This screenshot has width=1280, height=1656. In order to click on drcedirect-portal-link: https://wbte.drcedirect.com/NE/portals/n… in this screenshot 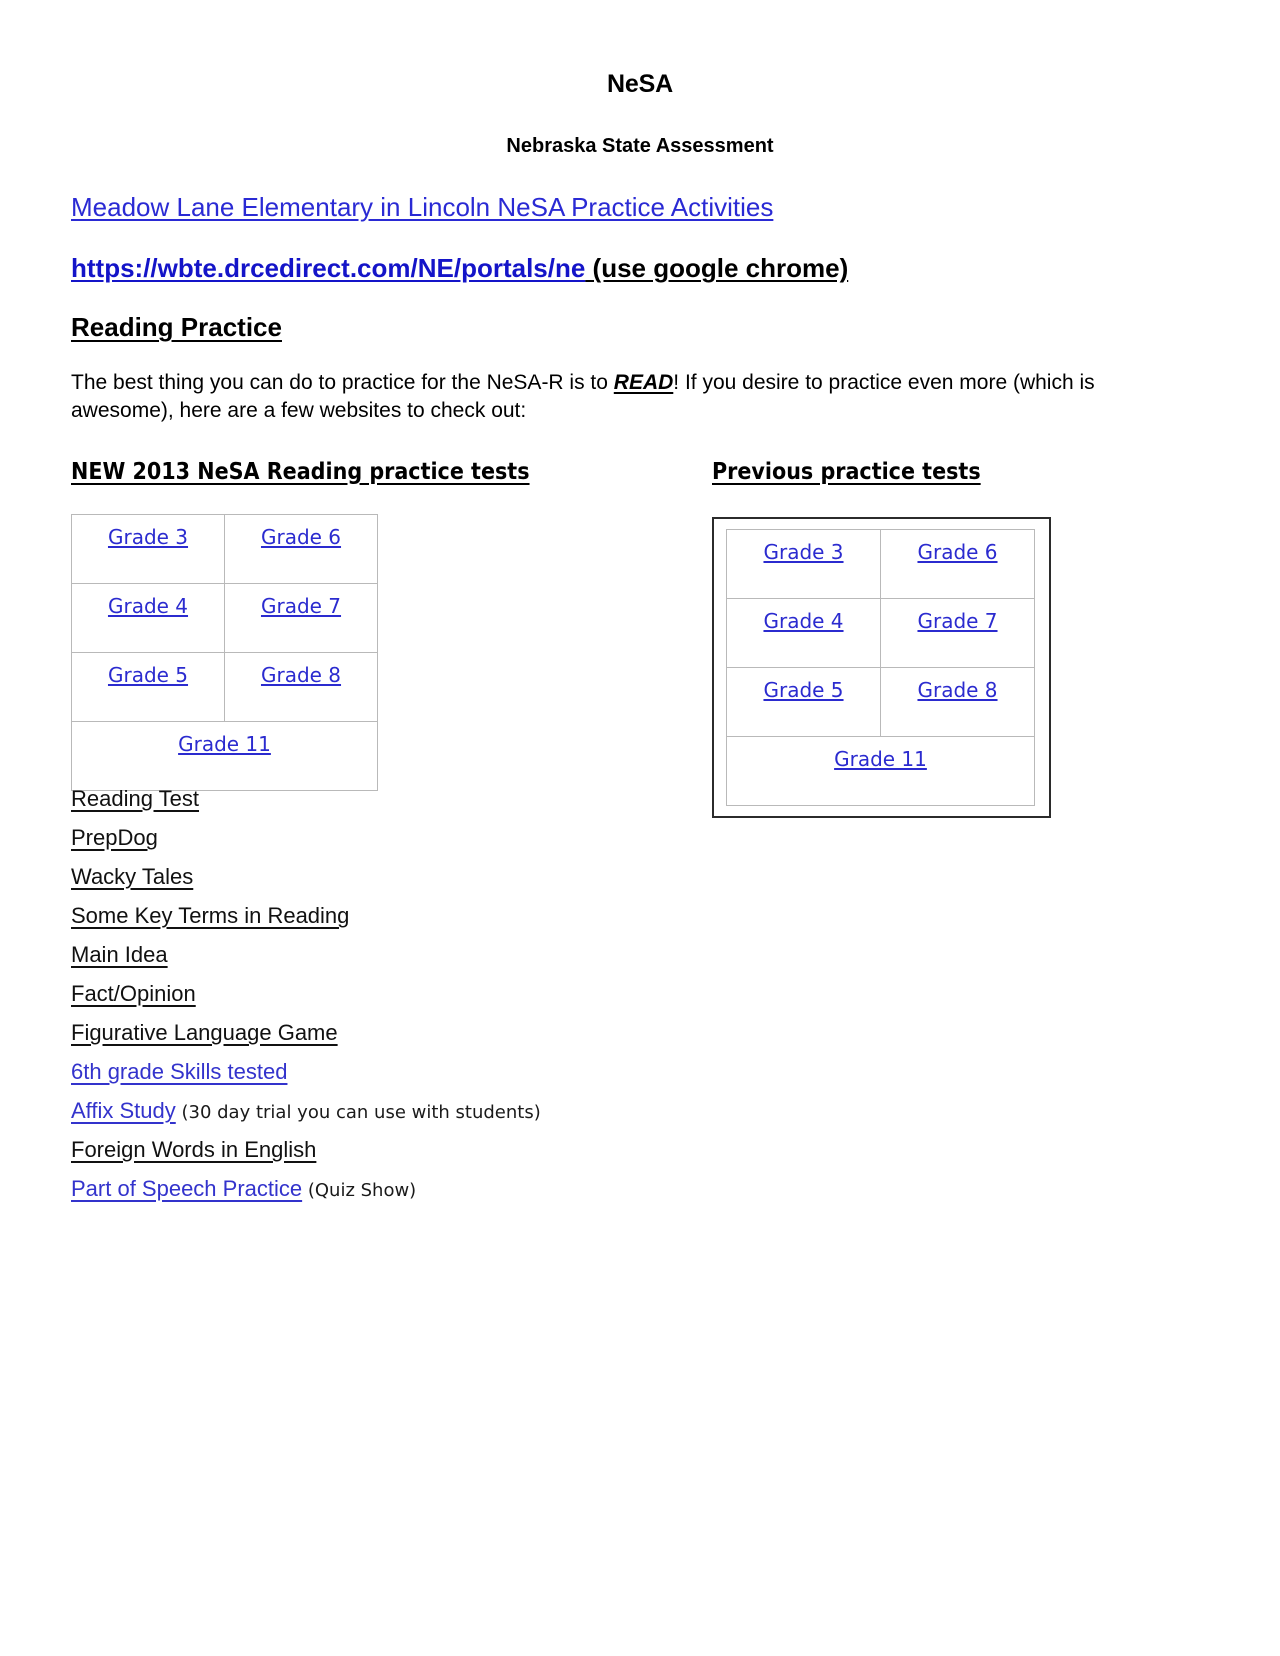, I will do `click(328, 268)`.